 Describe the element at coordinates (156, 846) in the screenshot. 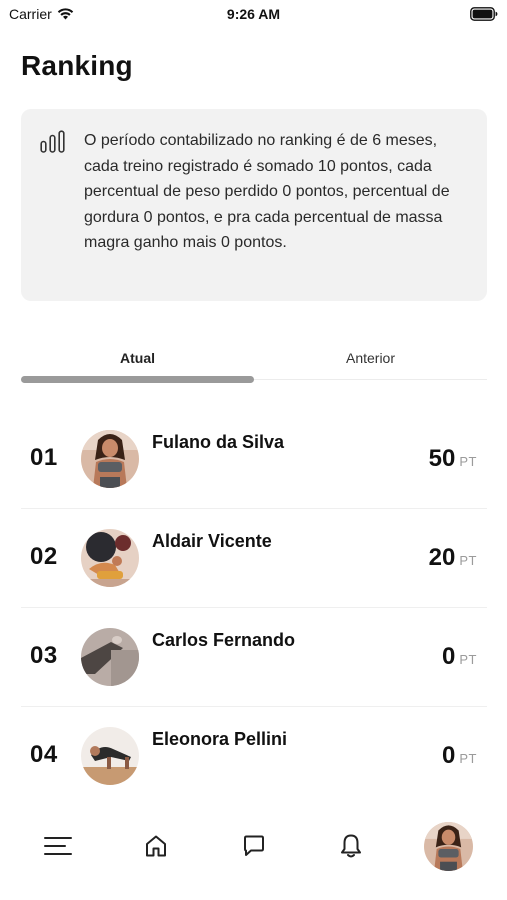

I see `home-icon` at that location.